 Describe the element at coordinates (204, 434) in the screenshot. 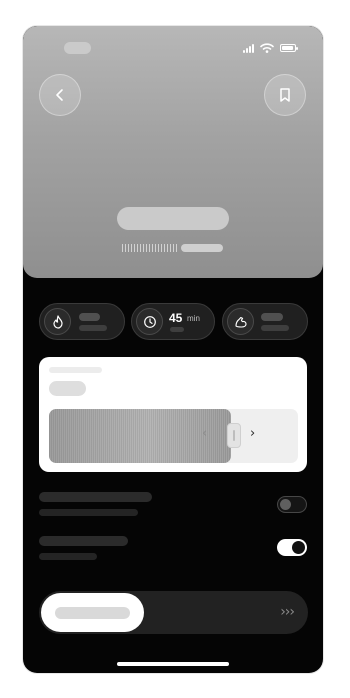

I see `chevron-left-icon: ‹` at that location.